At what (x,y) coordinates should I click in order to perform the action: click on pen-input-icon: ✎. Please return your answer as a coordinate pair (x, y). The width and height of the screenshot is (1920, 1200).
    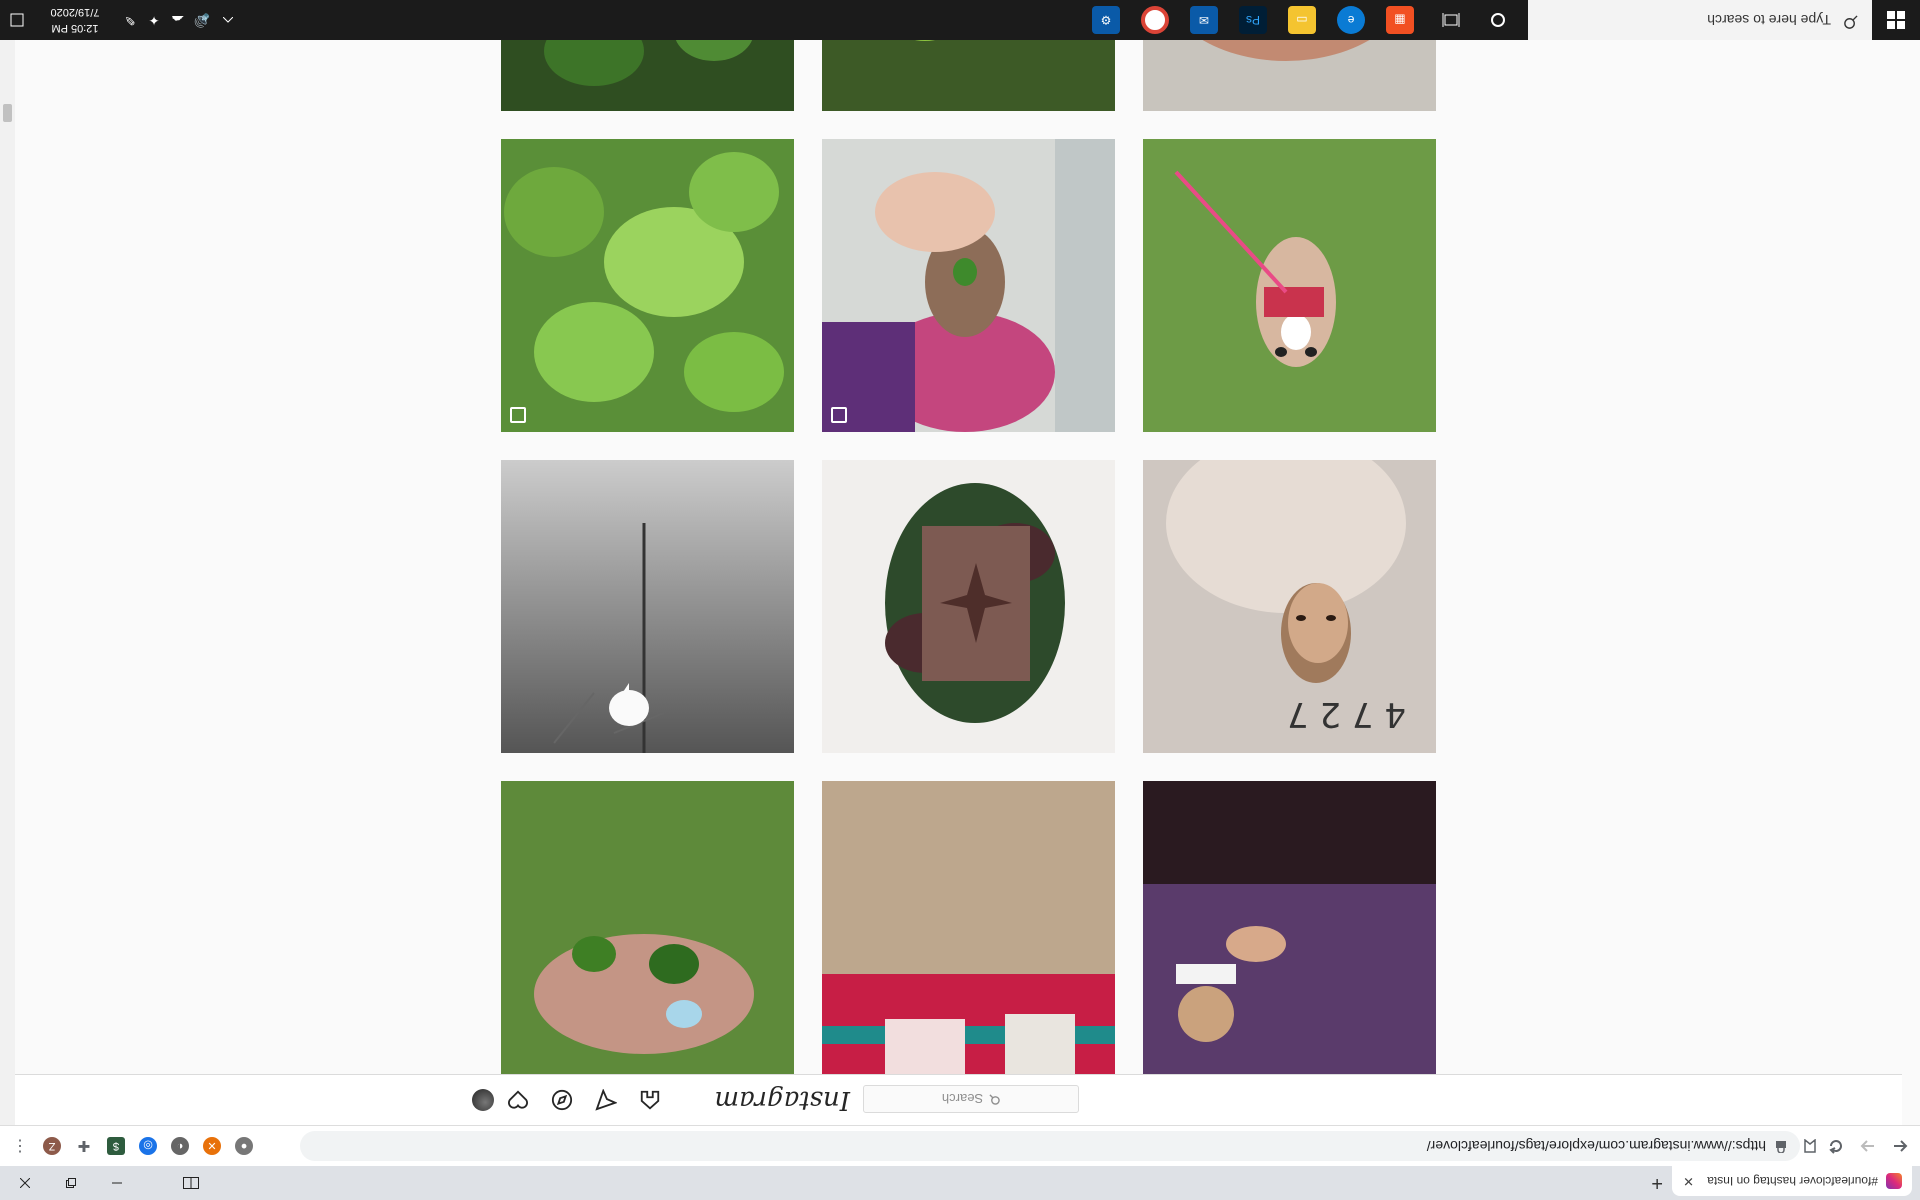
    Looking at the image, I should click on (130, 20).